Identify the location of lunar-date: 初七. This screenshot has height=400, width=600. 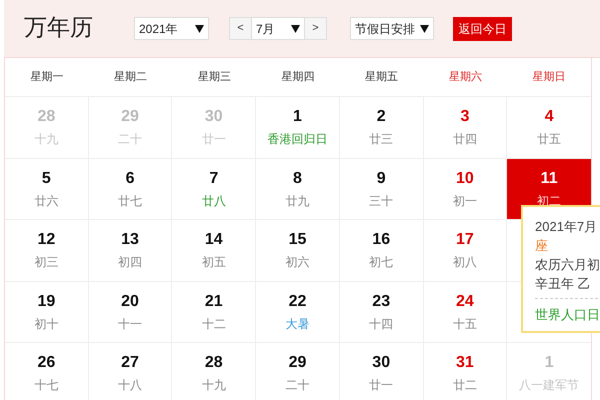
(381, 262).